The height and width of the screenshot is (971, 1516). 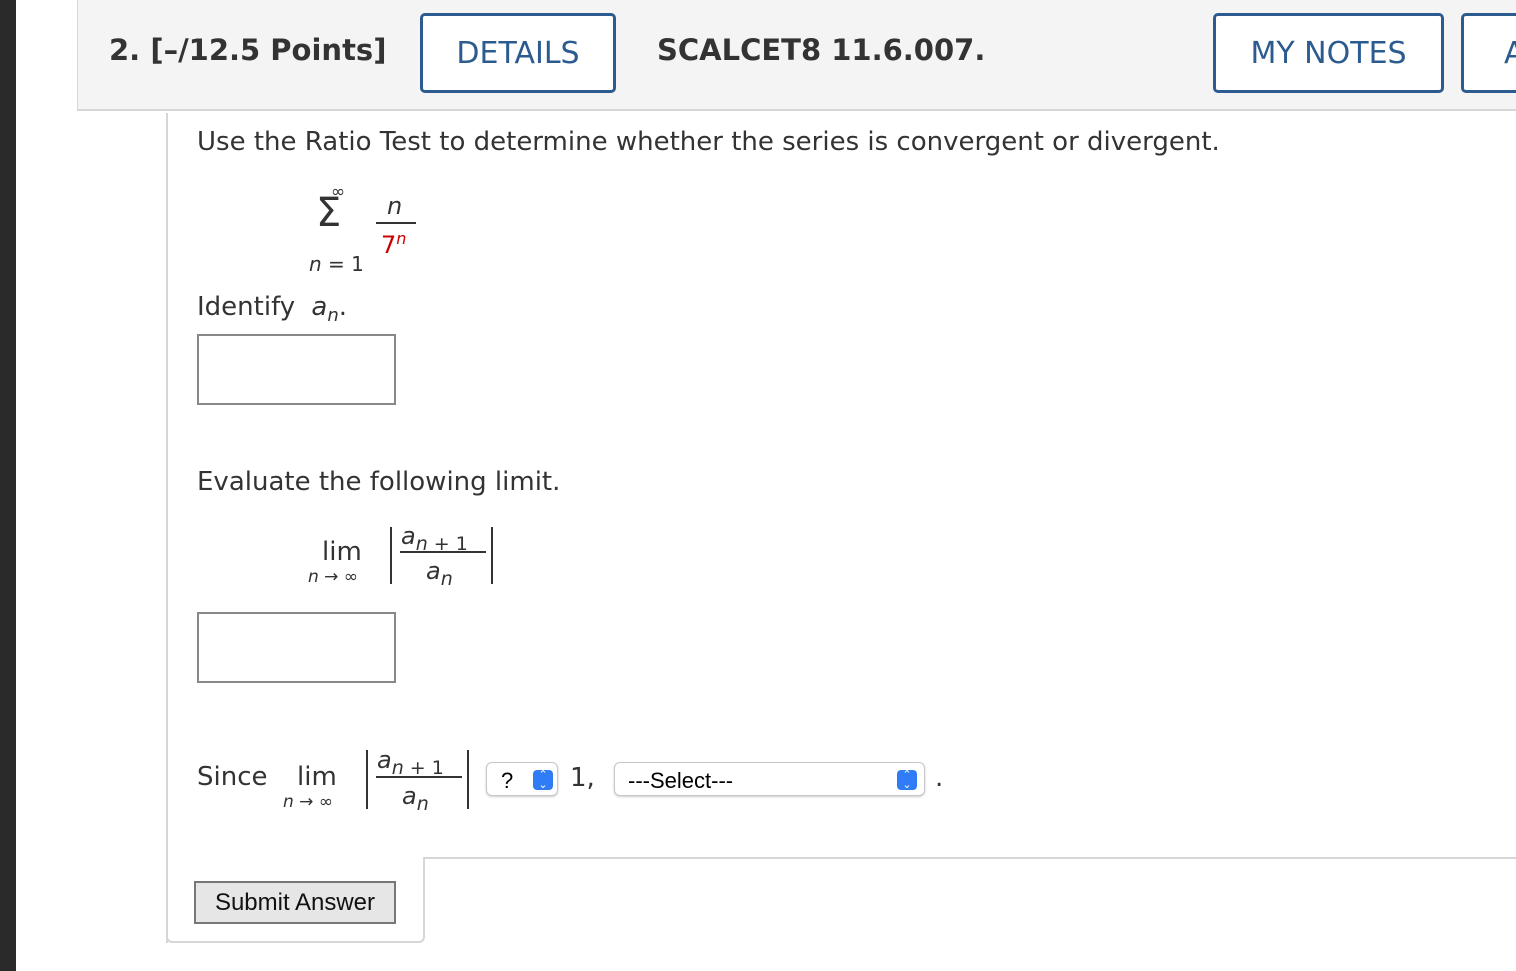 I want to click on question-number: 2., so click(x=125, y=50).